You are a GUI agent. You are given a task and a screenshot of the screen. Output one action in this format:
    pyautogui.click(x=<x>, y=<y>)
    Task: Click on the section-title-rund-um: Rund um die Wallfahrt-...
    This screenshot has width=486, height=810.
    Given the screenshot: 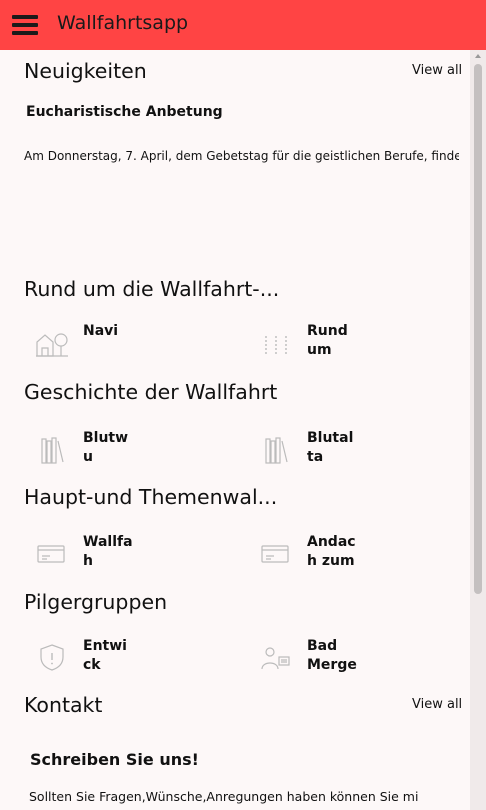 What is the action you would take?
    pyautogui.click(x=151, y=289)
    